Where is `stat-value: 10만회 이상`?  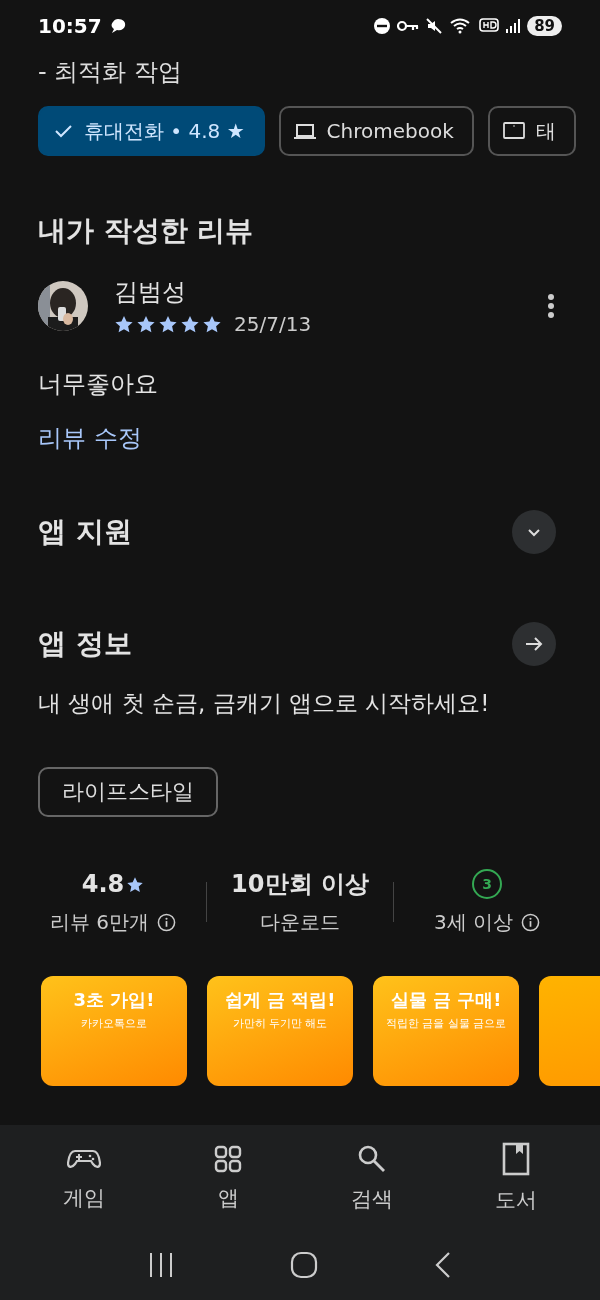
stat-value: 10만회 이상 is located at coordinates (300, 884).